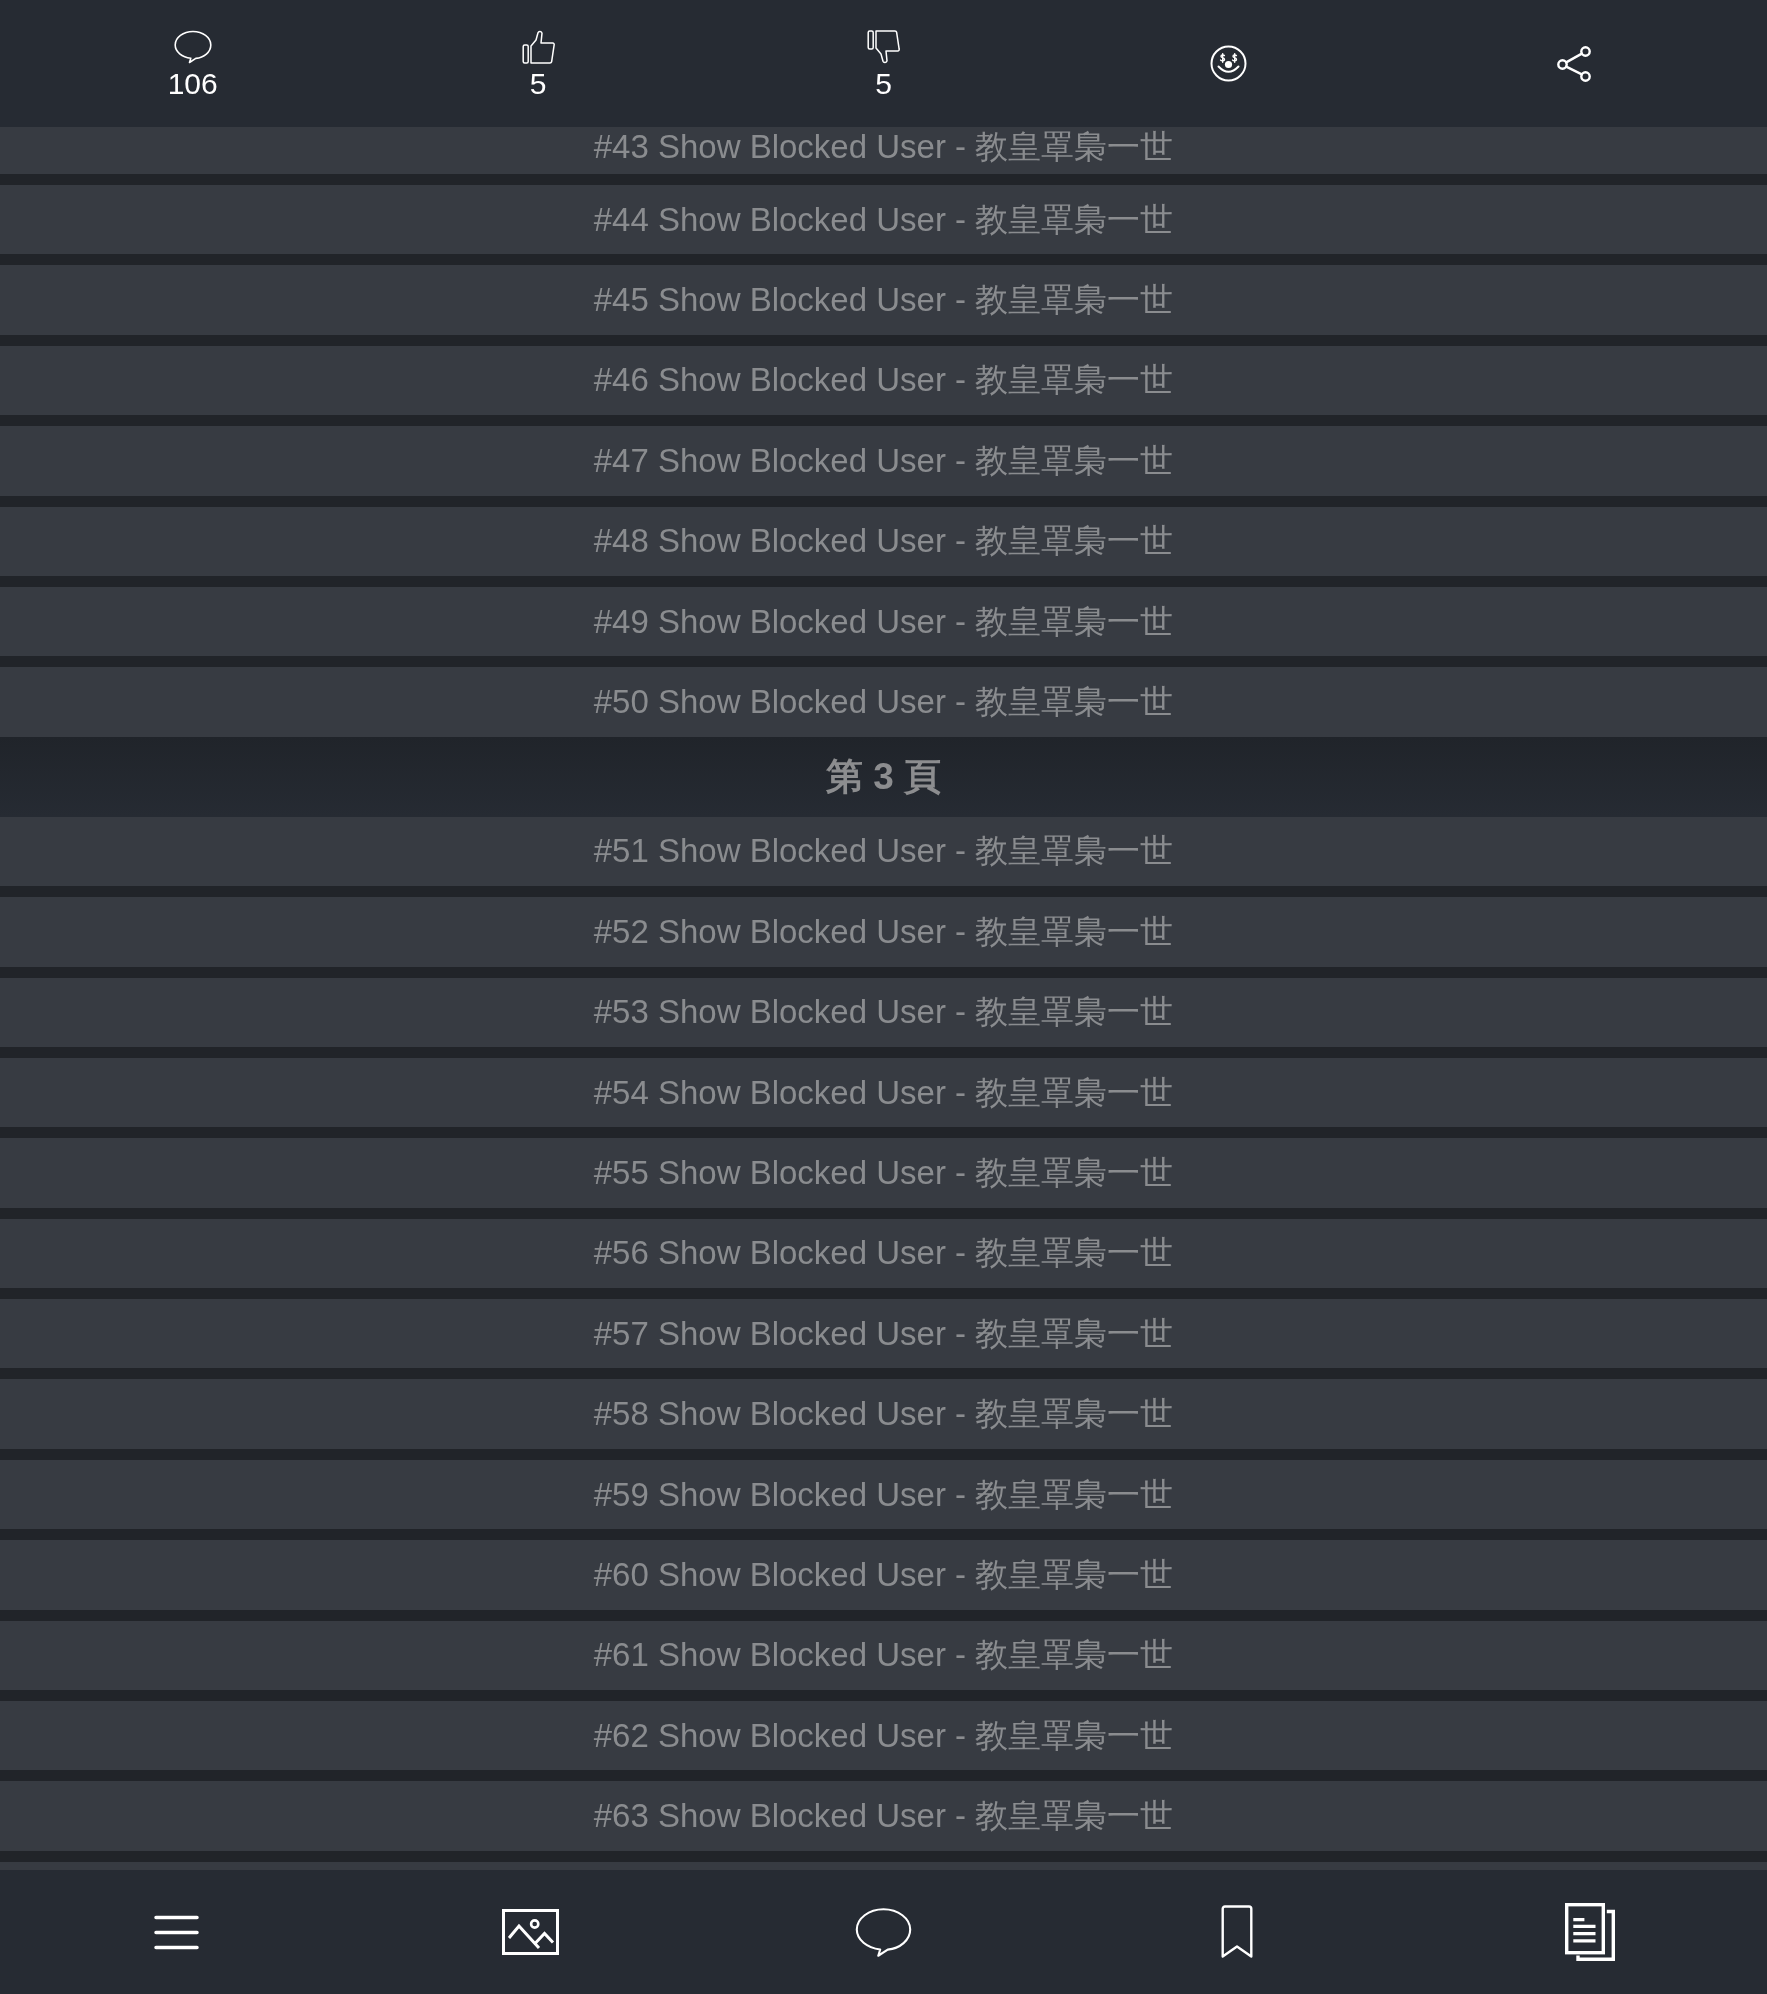 This screenshot has height=1994, width=1767. I want to click on dislike-button: 5, so click(883, 64).